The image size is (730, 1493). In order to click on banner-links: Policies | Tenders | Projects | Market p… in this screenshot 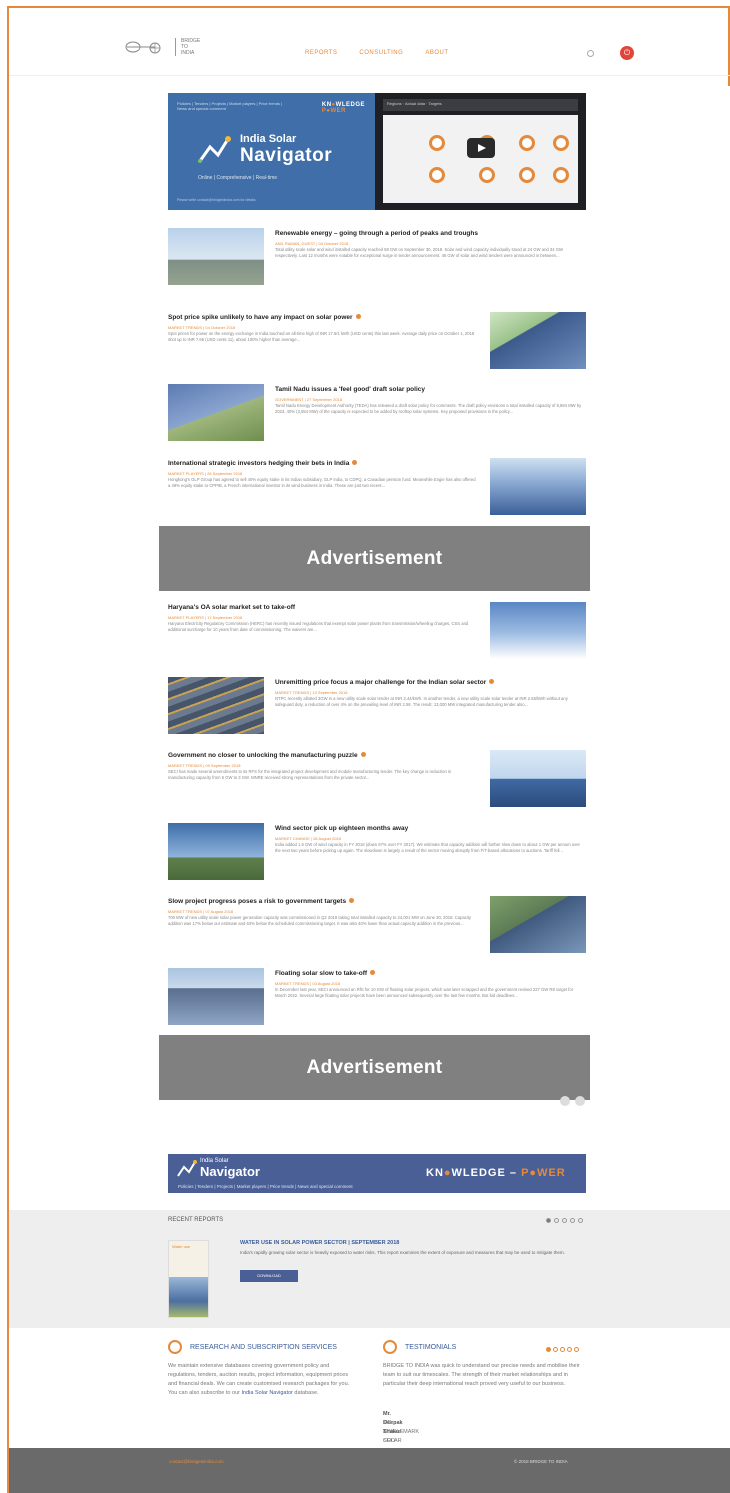, I will do `click(265, 1186)`.